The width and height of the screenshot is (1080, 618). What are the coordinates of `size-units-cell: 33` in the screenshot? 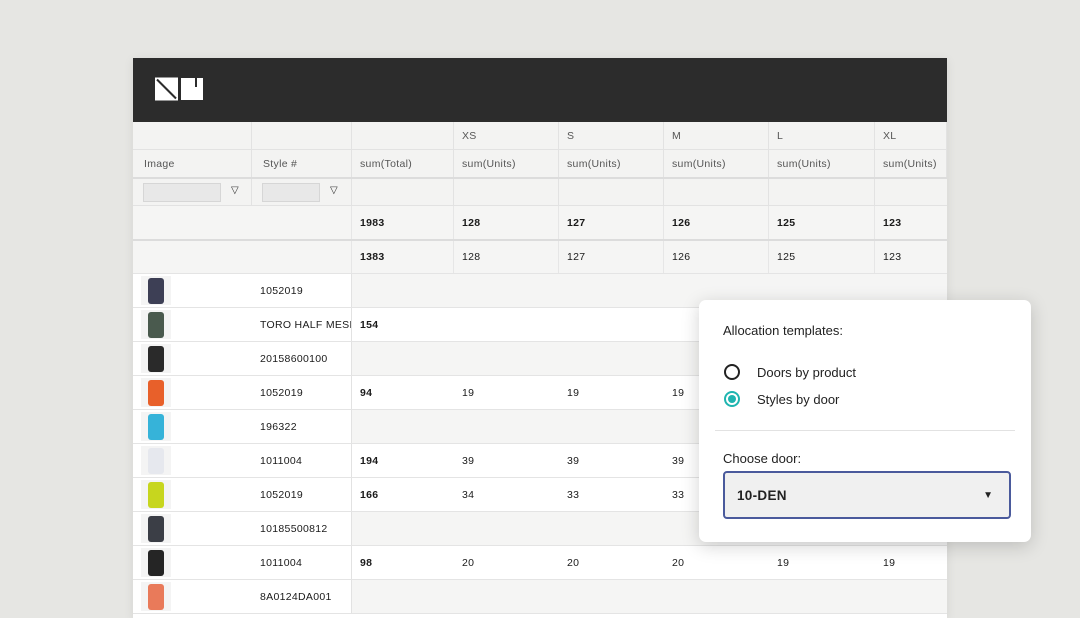 It's located at (611, 494).